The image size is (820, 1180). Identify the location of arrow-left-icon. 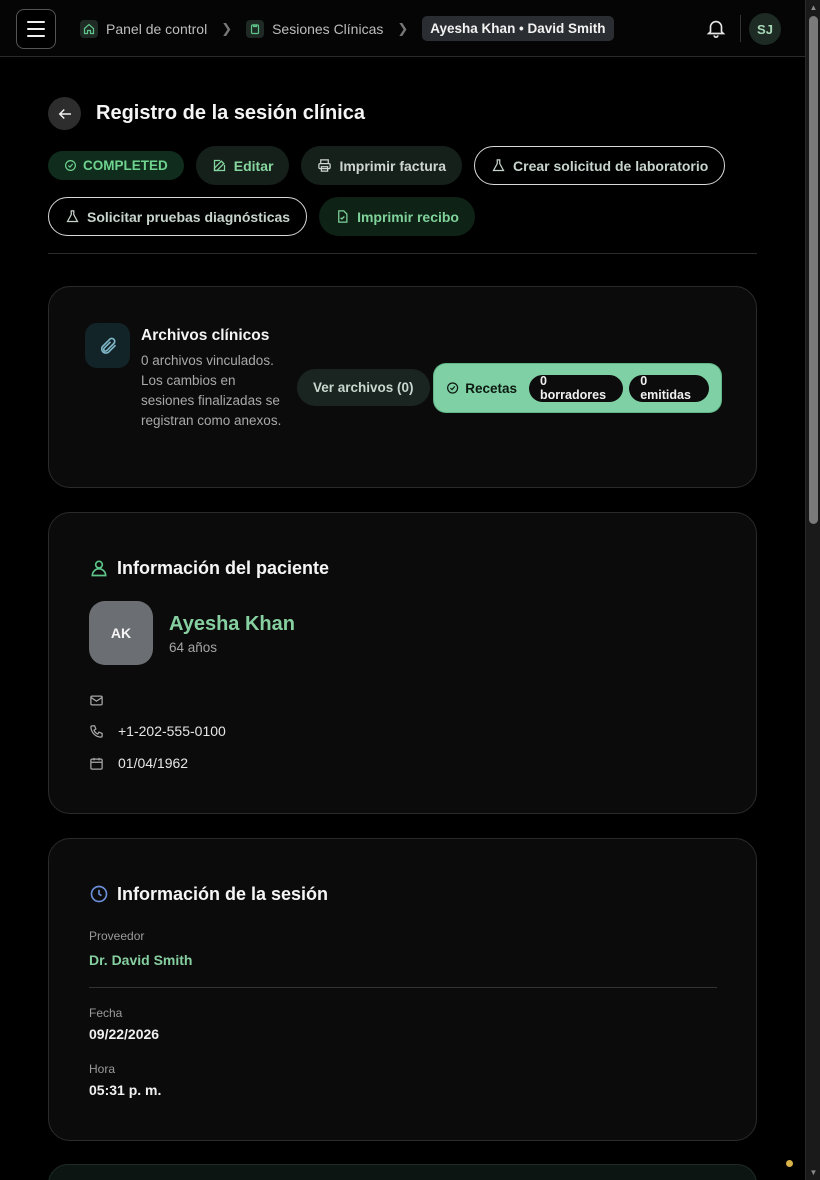
(64, 113).